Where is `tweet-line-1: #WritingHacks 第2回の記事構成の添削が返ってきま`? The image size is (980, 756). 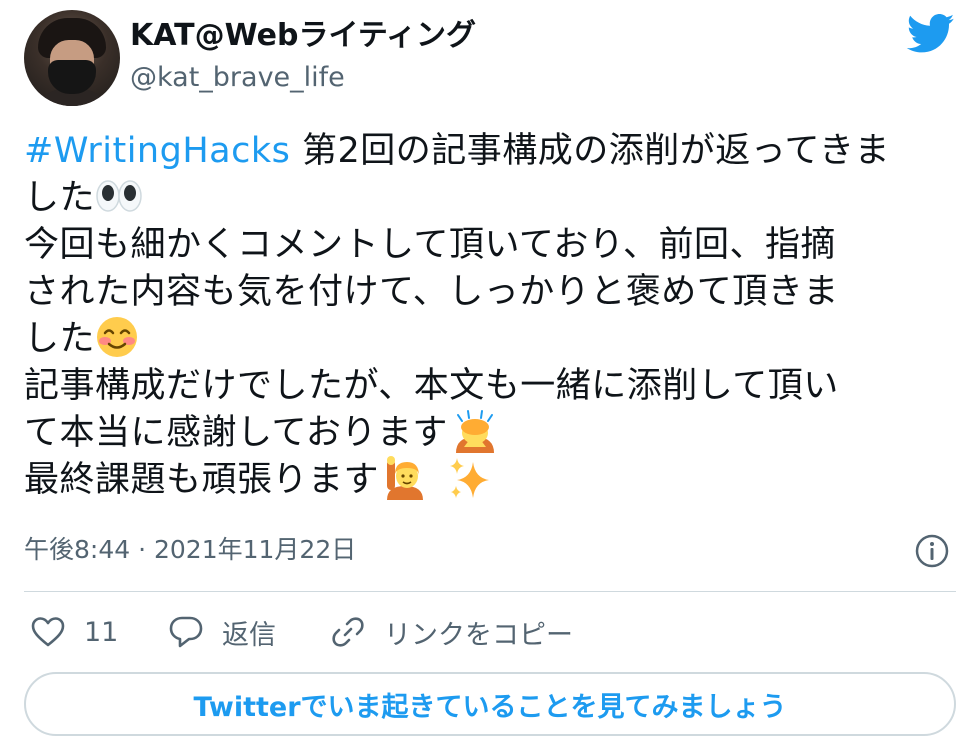 tweet-line-1: #WritingHacks 第2回の記事構成の添削が返ってきま is located at coordinates (490, 151).